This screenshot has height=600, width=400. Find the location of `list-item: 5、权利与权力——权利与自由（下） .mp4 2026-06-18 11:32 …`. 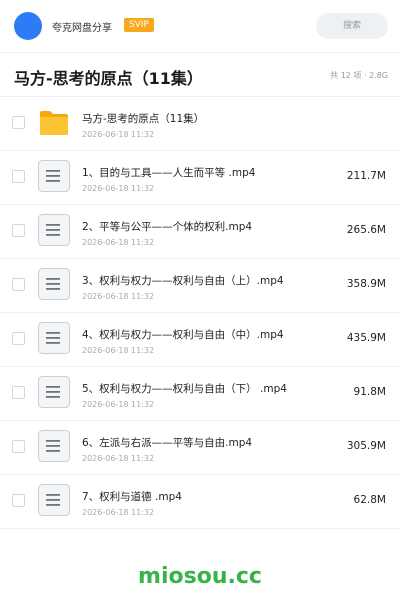

list-item: 5、权利与权力——权利与自由（下） .mp4 2026-06-18 11:32 … is located at coordinates (200, 394).